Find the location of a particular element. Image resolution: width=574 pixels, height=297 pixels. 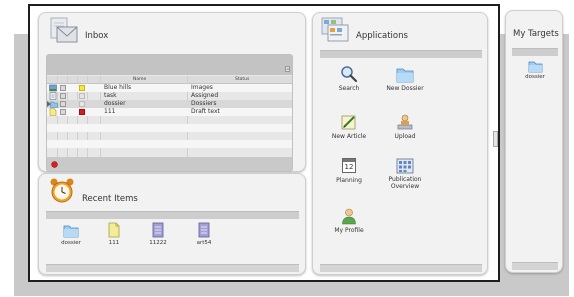

row-name: dossier is located at coordinates (115, 103).